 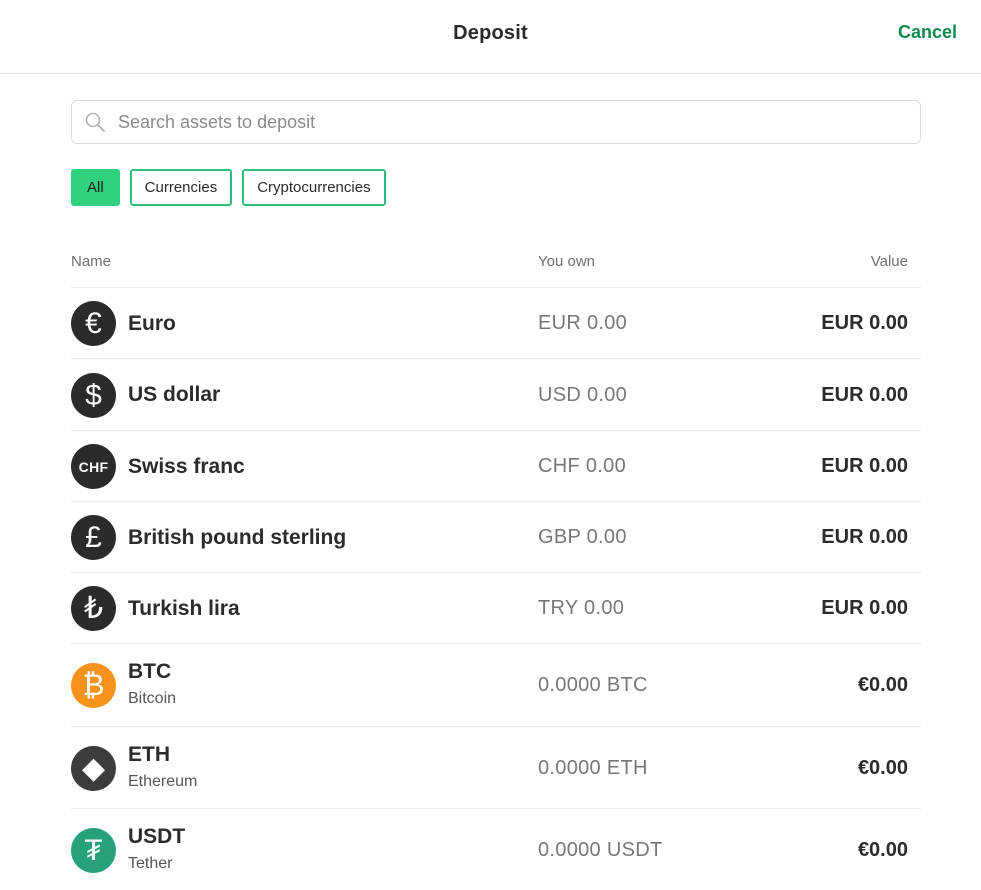 I want to click on column-header-you-own: You own, so click(x=566, y=261).